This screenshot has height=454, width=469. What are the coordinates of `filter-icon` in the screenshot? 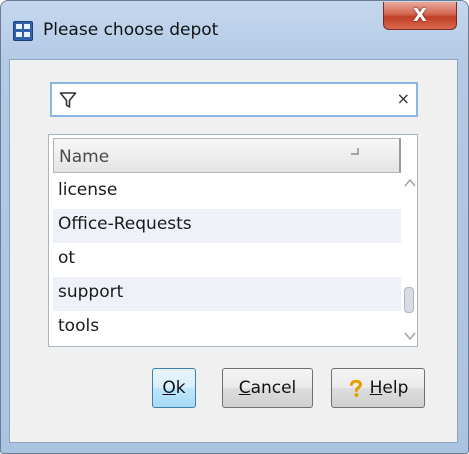 It's located at (68, 100).